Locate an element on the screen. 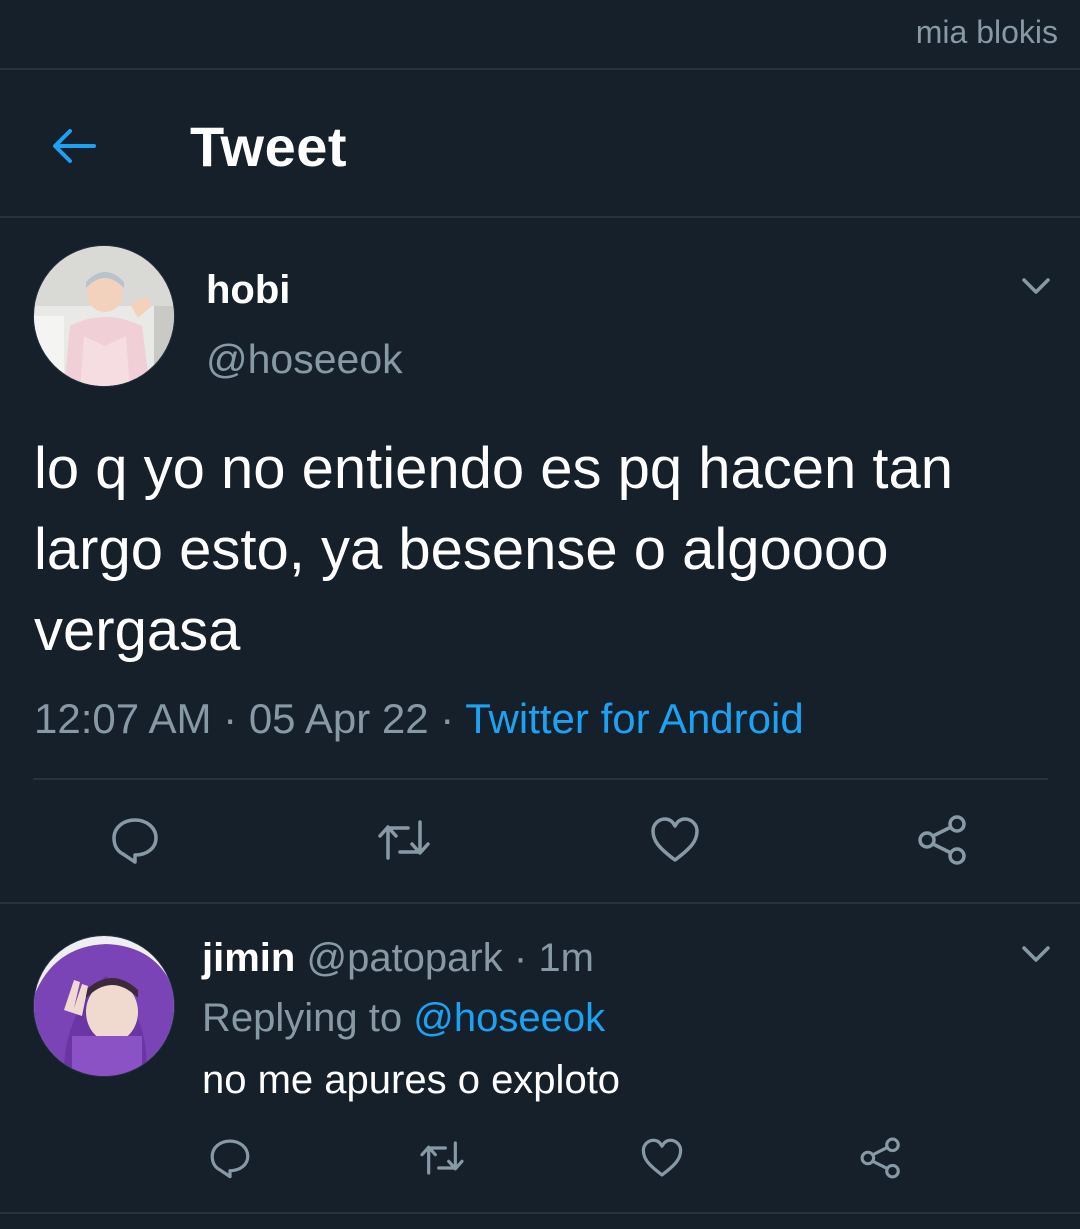  page-title: Tweet is located at coordinates (269, 146).